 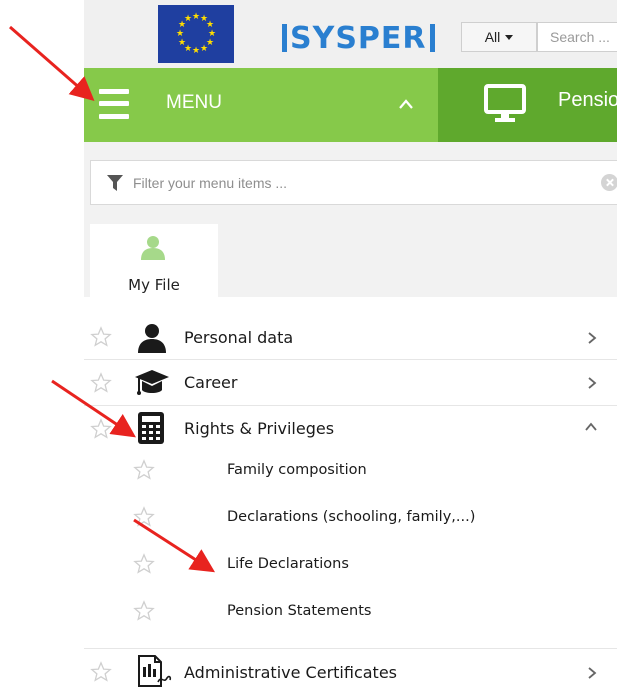 I want to click on menu-item-personal-data: Personal data, so click(x=350, y=337).